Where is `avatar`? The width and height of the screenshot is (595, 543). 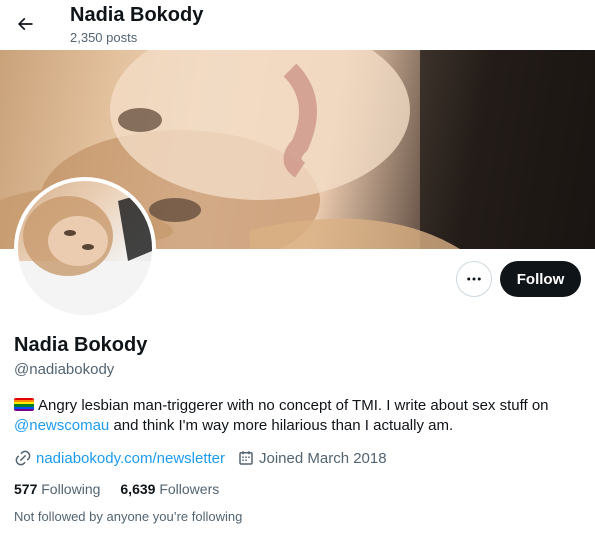 avatar is located at coordinates (85, 248).